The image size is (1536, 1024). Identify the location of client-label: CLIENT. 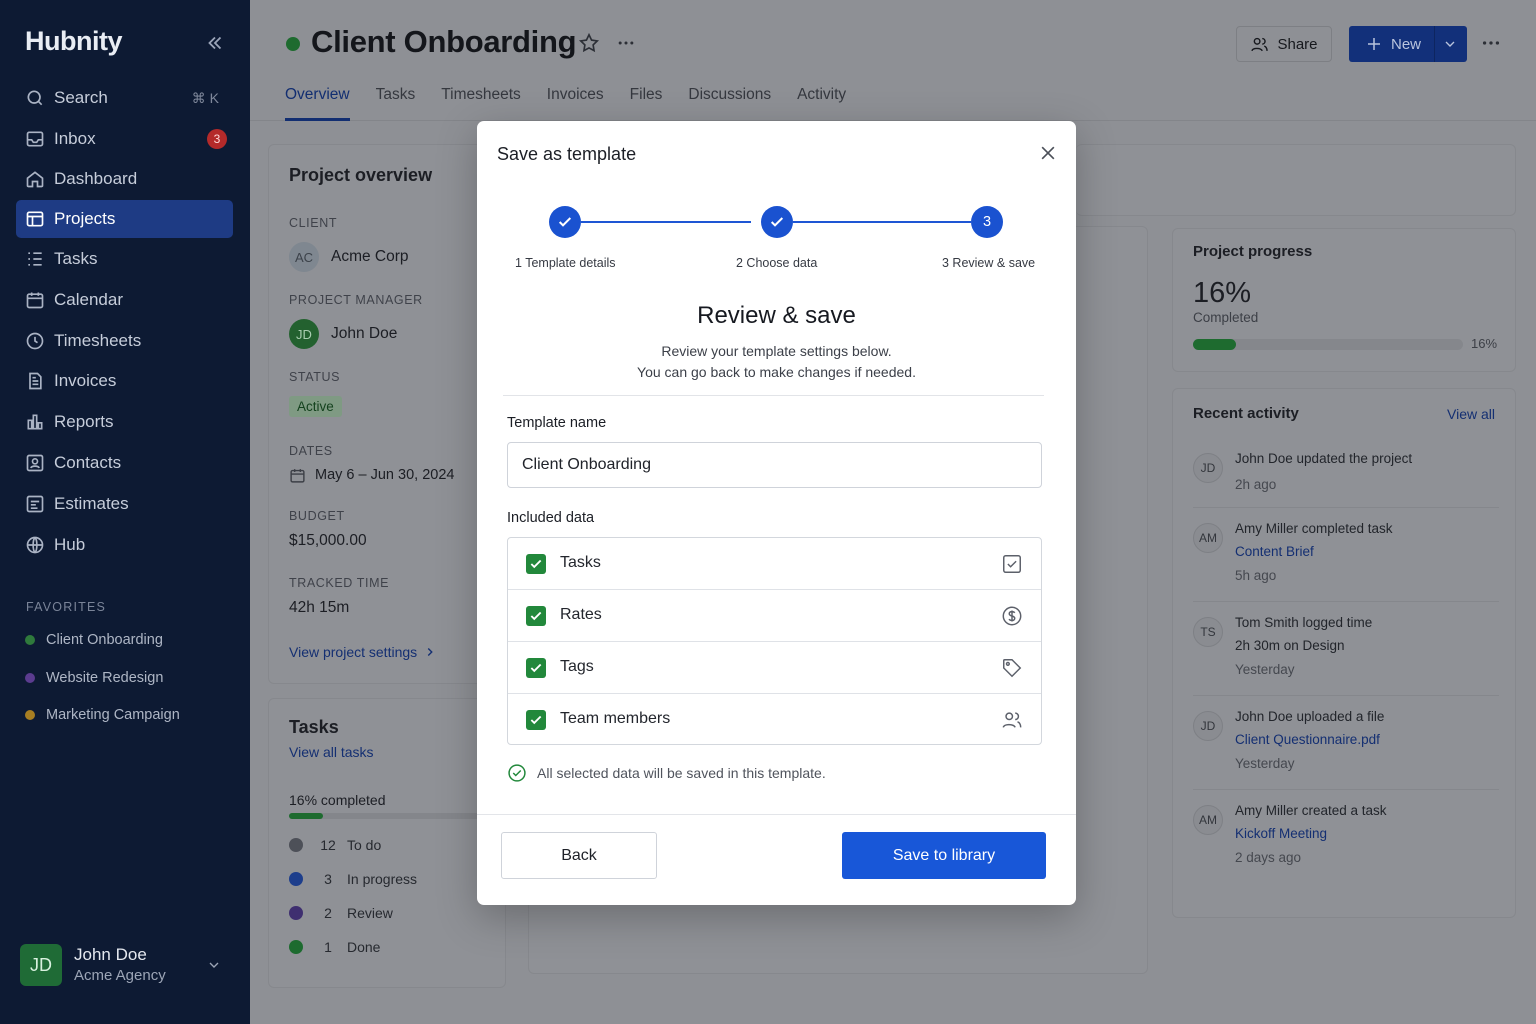
(313, 223).